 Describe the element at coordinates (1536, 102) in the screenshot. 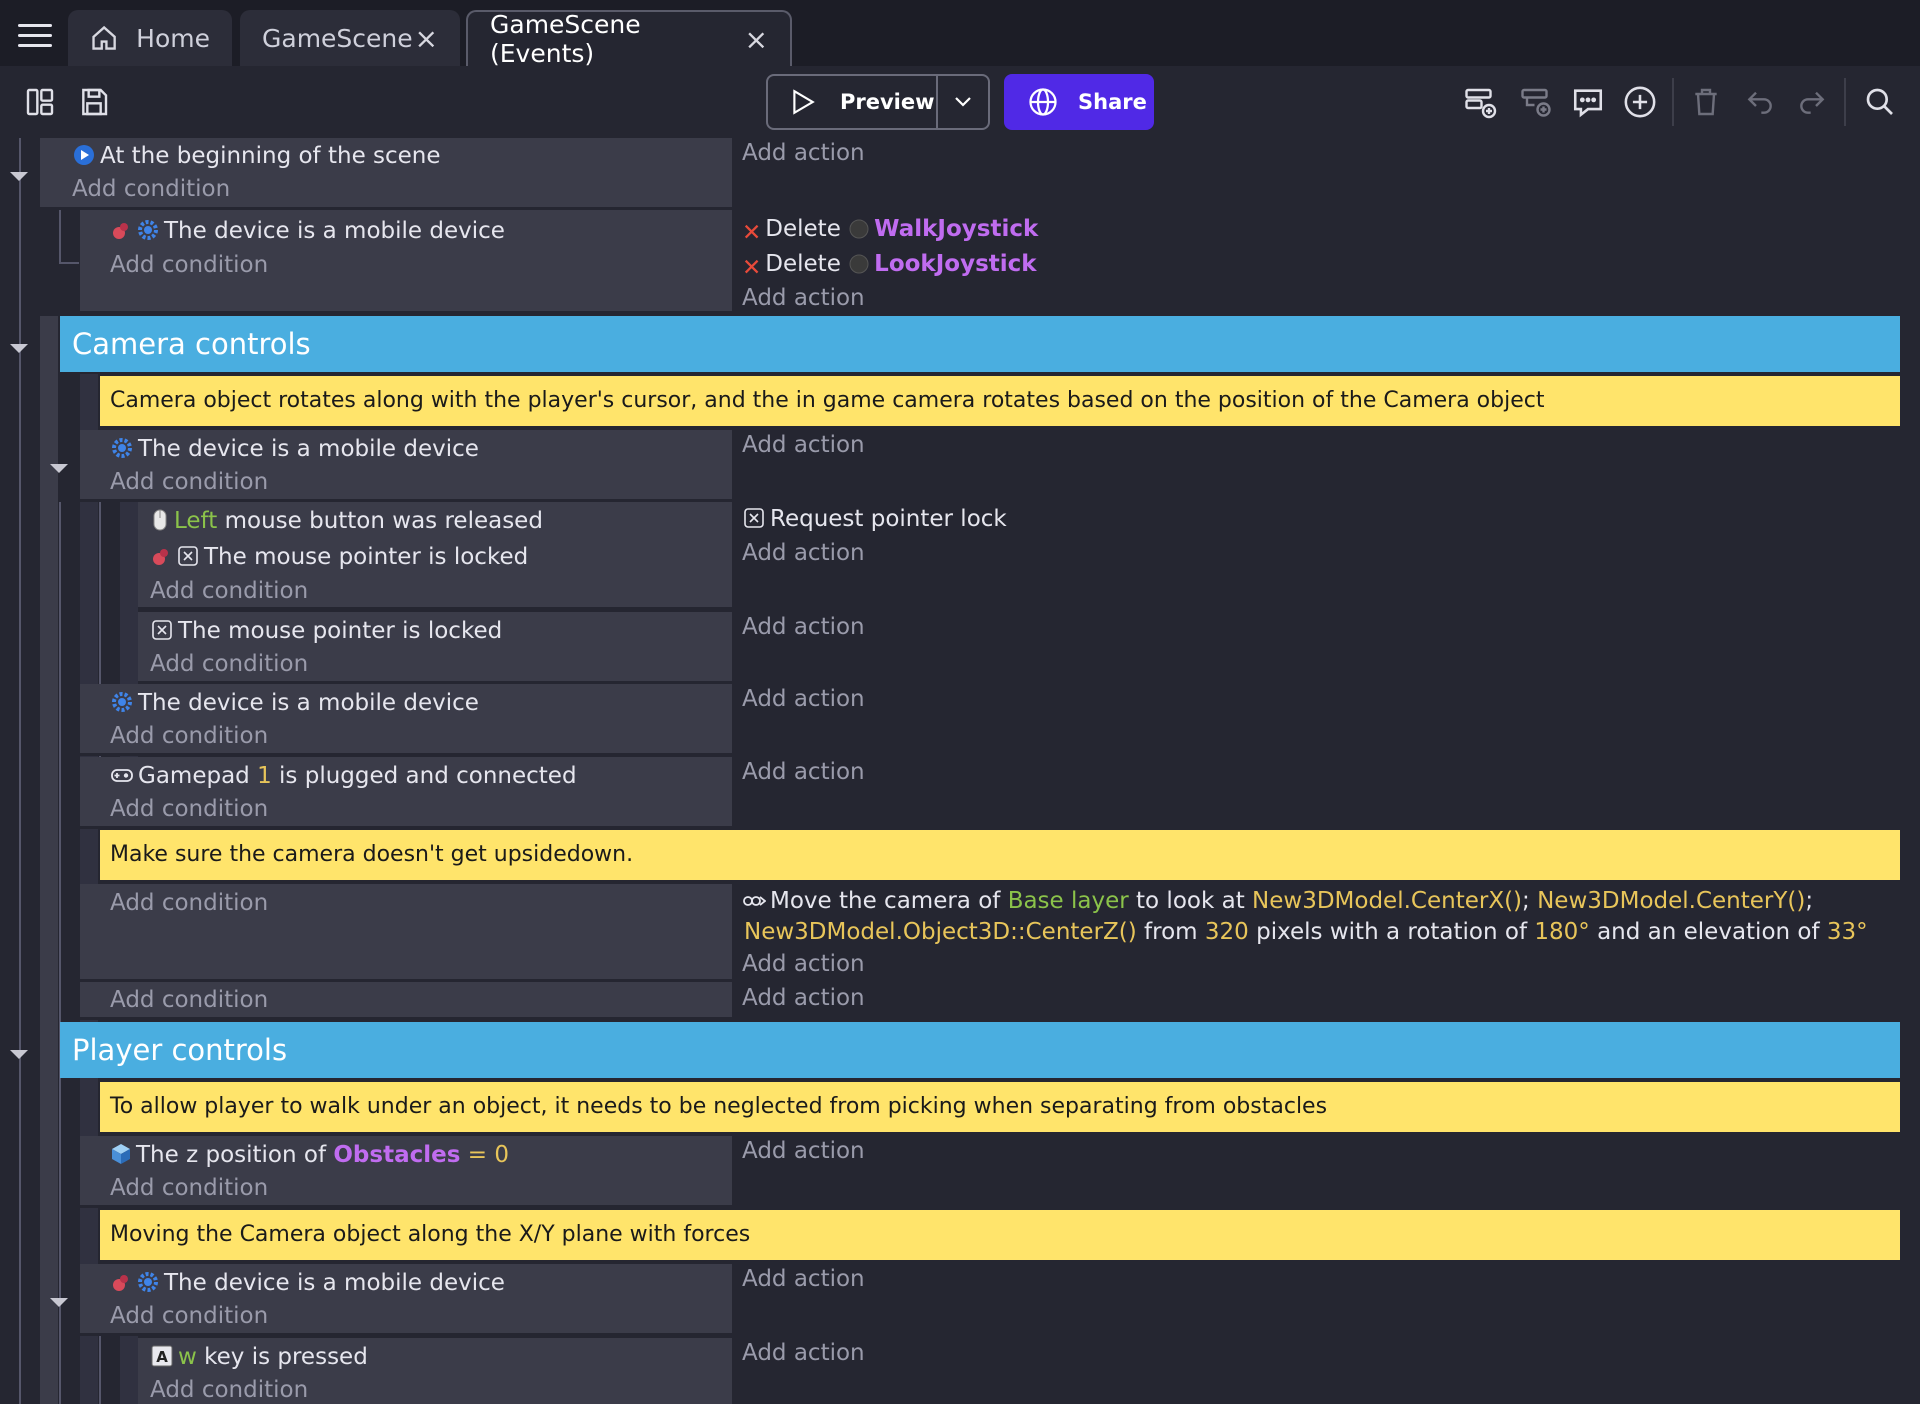

I see `add-subevent-icon` at that location.